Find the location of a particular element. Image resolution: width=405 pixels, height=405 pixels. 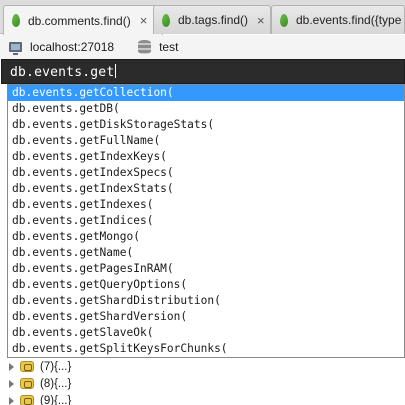

autocomplete-item: db.events.getIndexKeys( is located at coordinates (206, 157).